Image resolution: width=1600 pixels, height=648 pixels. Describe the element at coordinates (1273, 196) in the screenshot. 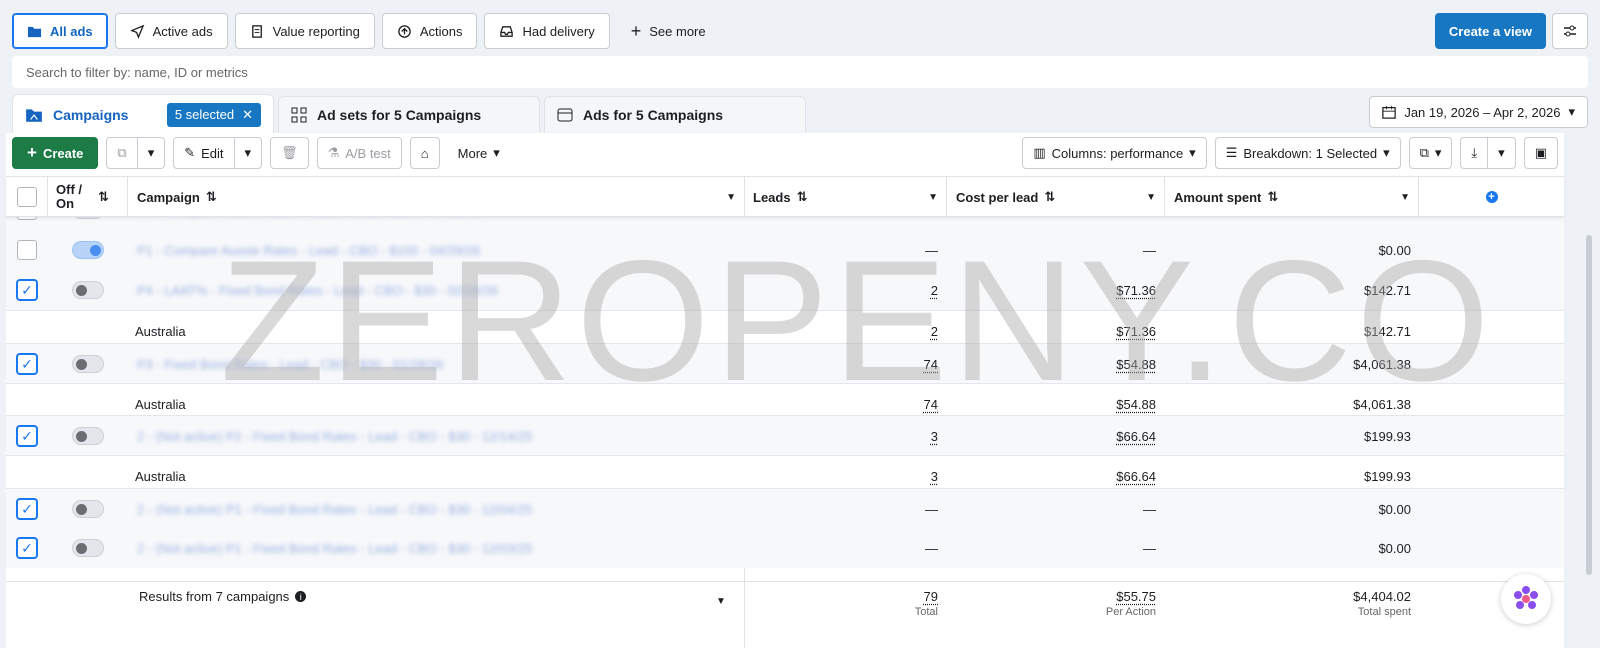

I see `sort-icon: ⇅` at that location.